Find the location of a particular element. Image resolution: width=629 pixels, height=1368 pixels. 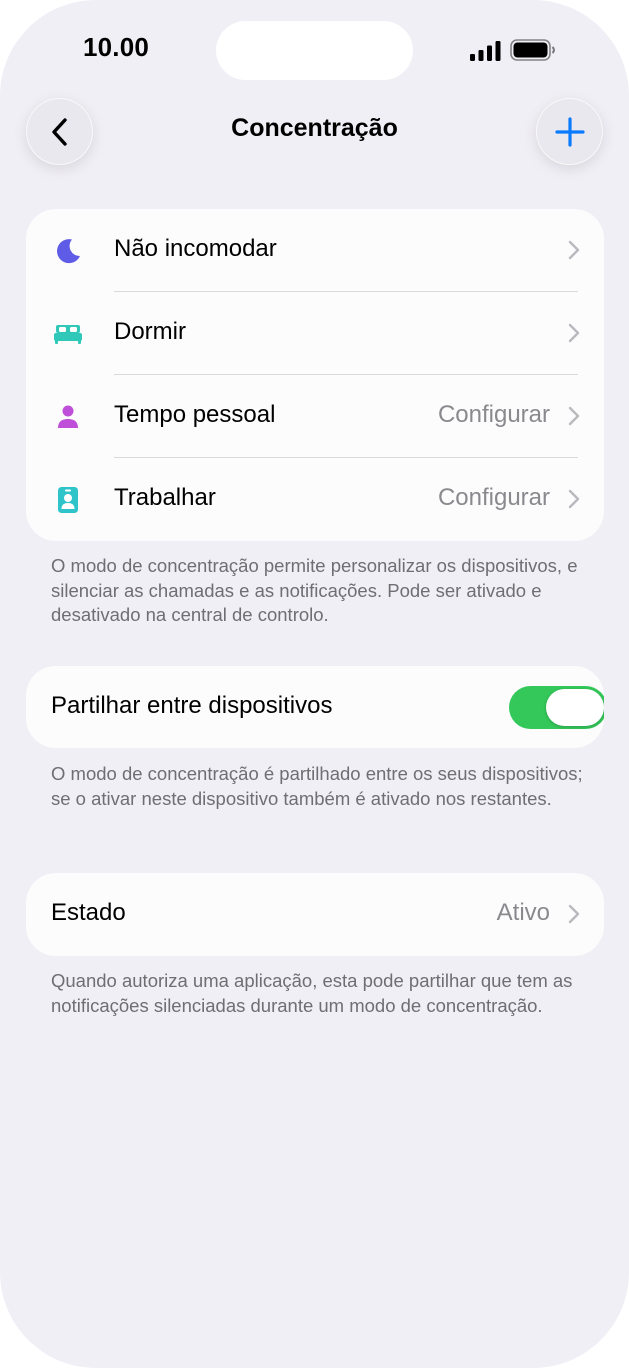

focus-status-label: Estado is located at coordinates (88, 912).